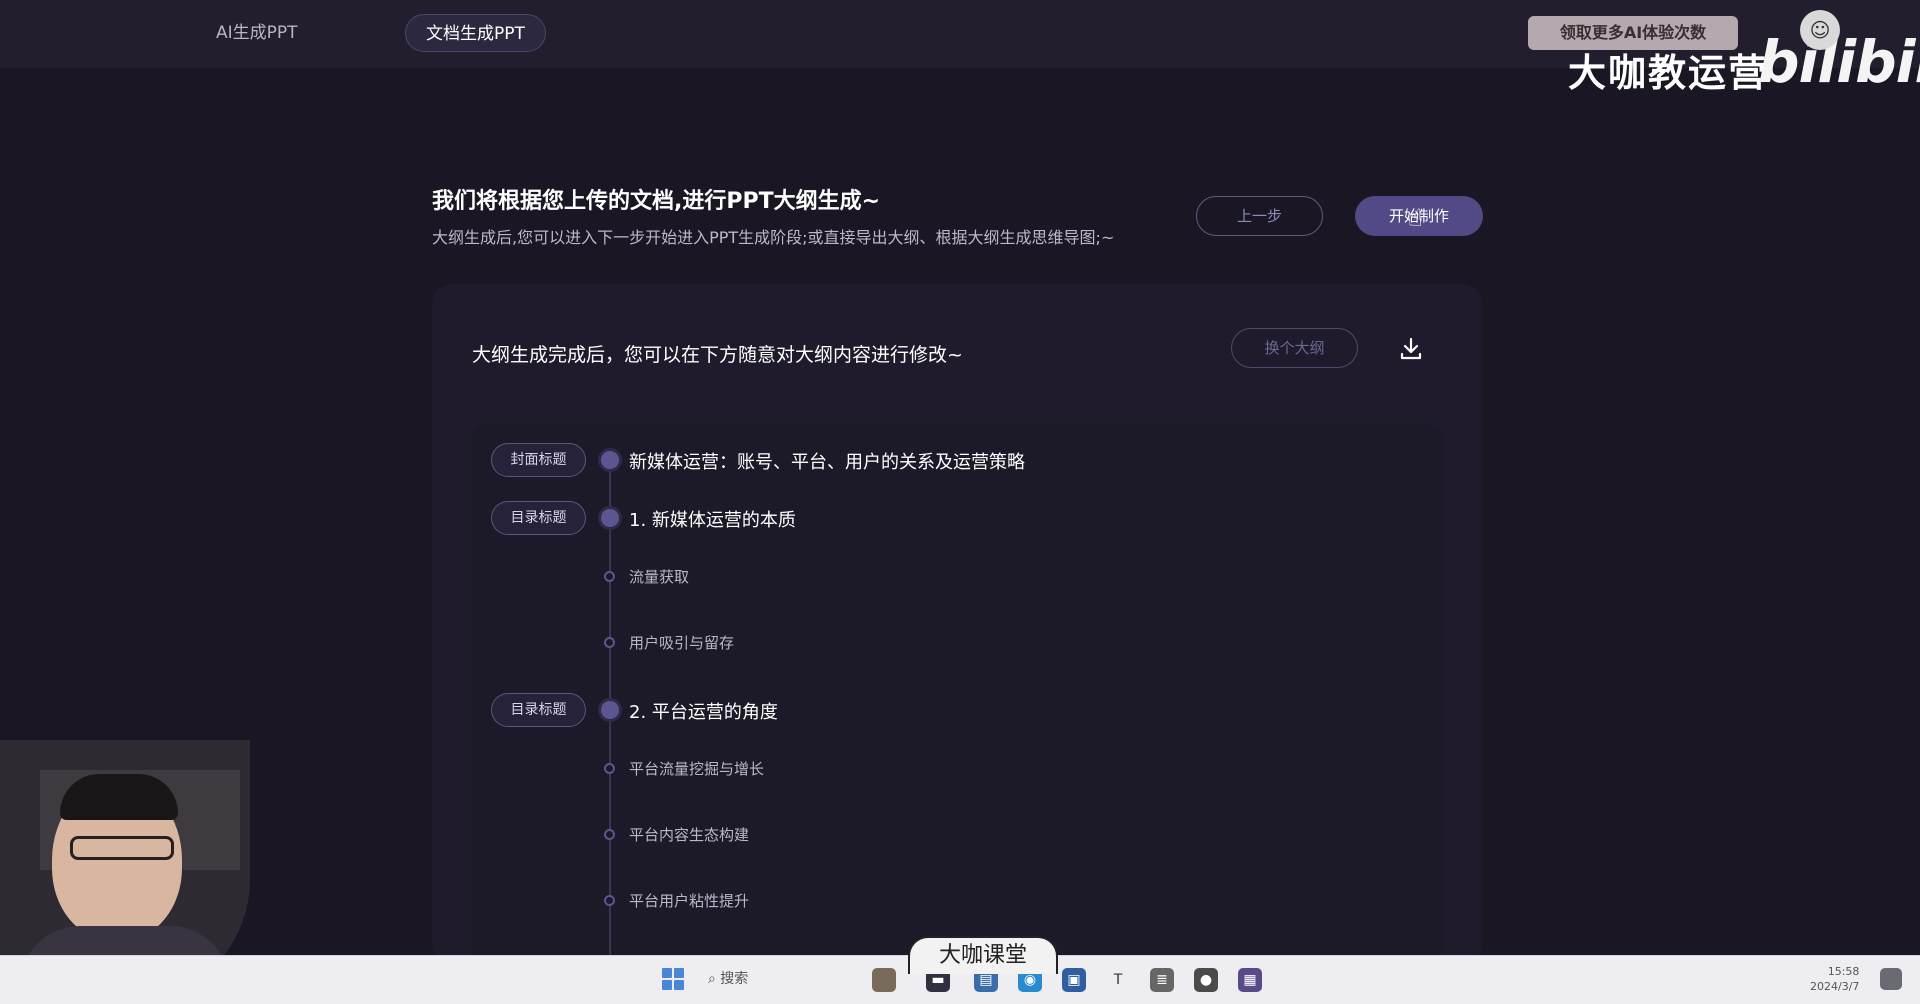 This screenshot has height=1004, width=1920. What do you see at coordinates (257, 33) in the screenshot?
I see `tab-ai-ppt: AI生成PPT` at bounding box center [257, 33].